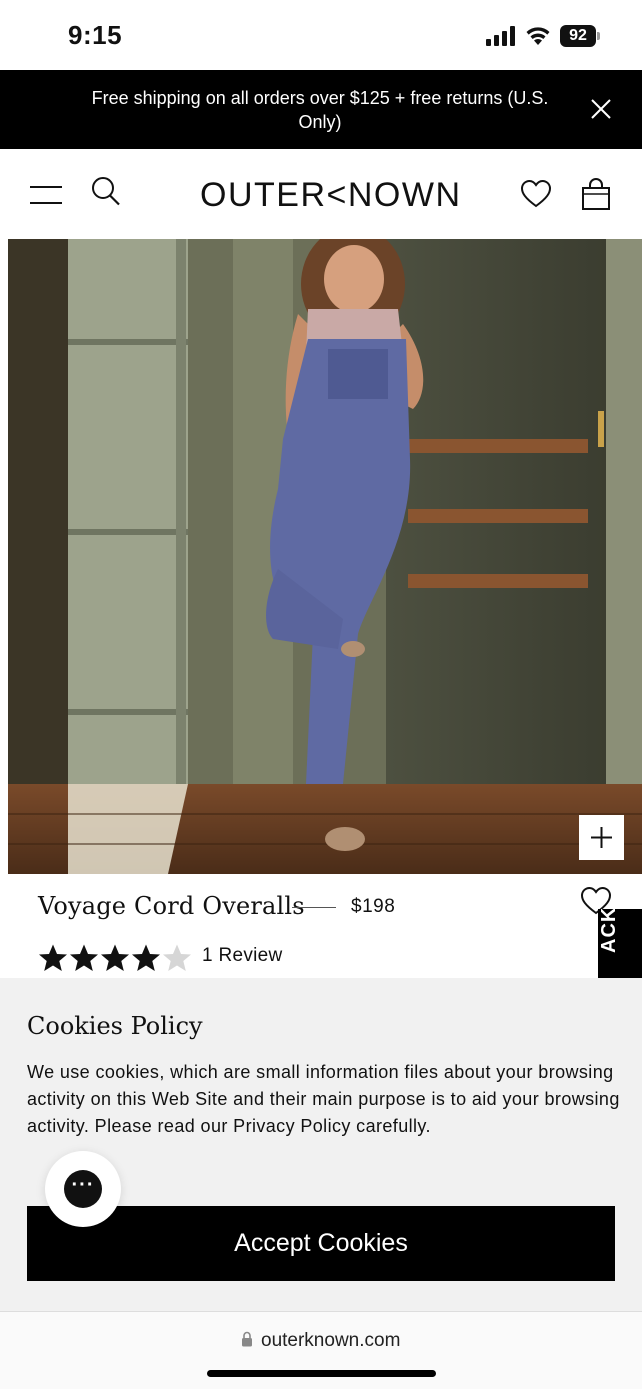 The image size is (642, 1389). Describe the element at coordinates (321, 1373) in the screenshot. I see `home-indicator` at that location.